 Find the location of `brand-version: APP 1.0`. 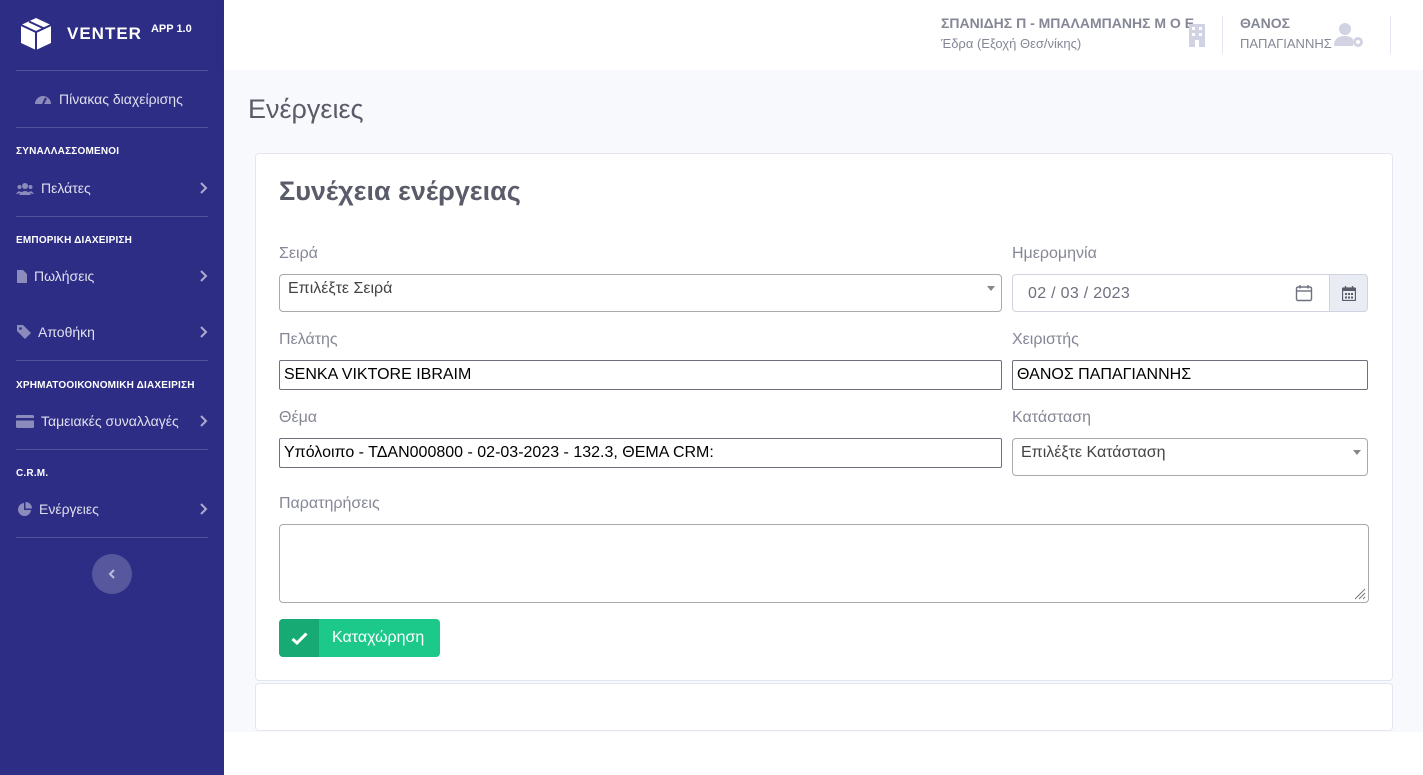

brand-version: APP 1.0 is located at coordinates (171, 29).